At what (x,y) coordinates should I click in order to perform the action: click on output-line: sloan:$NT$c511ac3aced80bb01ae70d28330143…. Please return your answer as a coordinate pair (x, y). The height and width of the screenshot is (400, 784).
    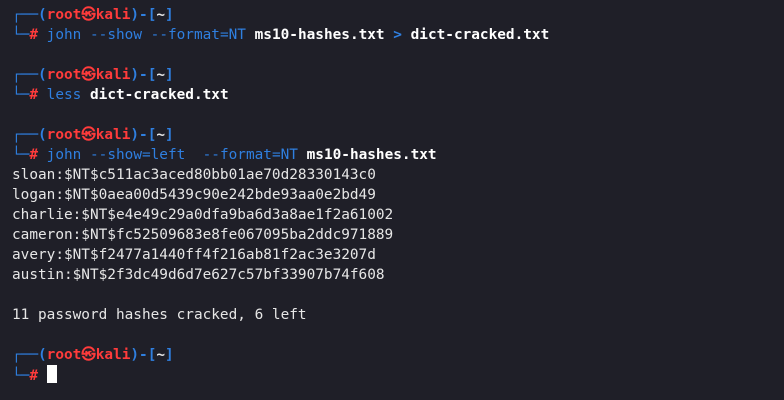
    Looking at the image, I should click on (194, 175).